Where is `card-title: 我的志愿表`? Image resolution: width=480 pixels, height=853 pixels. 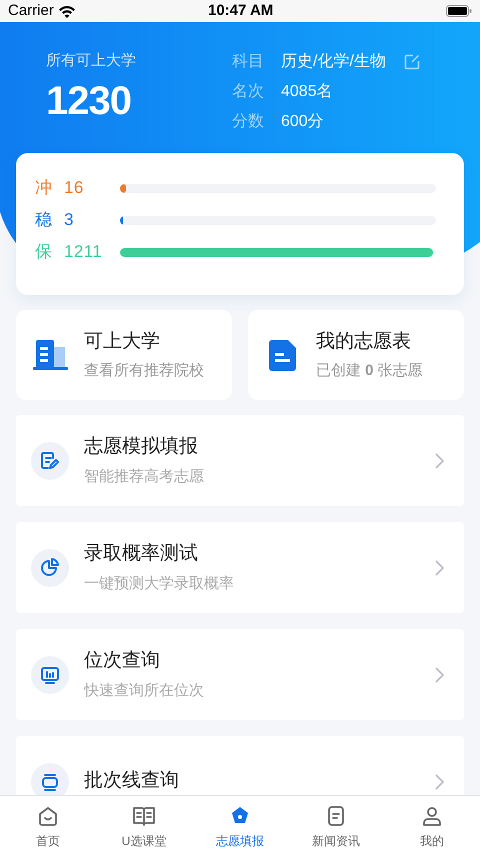 card-title: 我的志愿表 is located at coordinates (364, 342).